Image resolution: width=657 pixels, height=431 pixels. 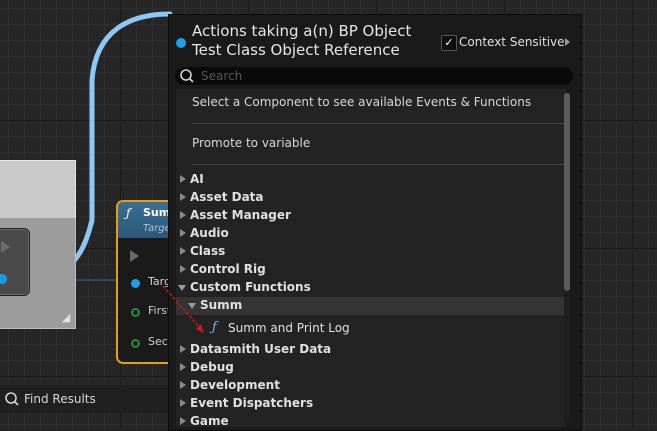 What do you see at coordinates (183, 309) in the screenshot?
I see `annotation-arrow` at bounding box center [183, 309].